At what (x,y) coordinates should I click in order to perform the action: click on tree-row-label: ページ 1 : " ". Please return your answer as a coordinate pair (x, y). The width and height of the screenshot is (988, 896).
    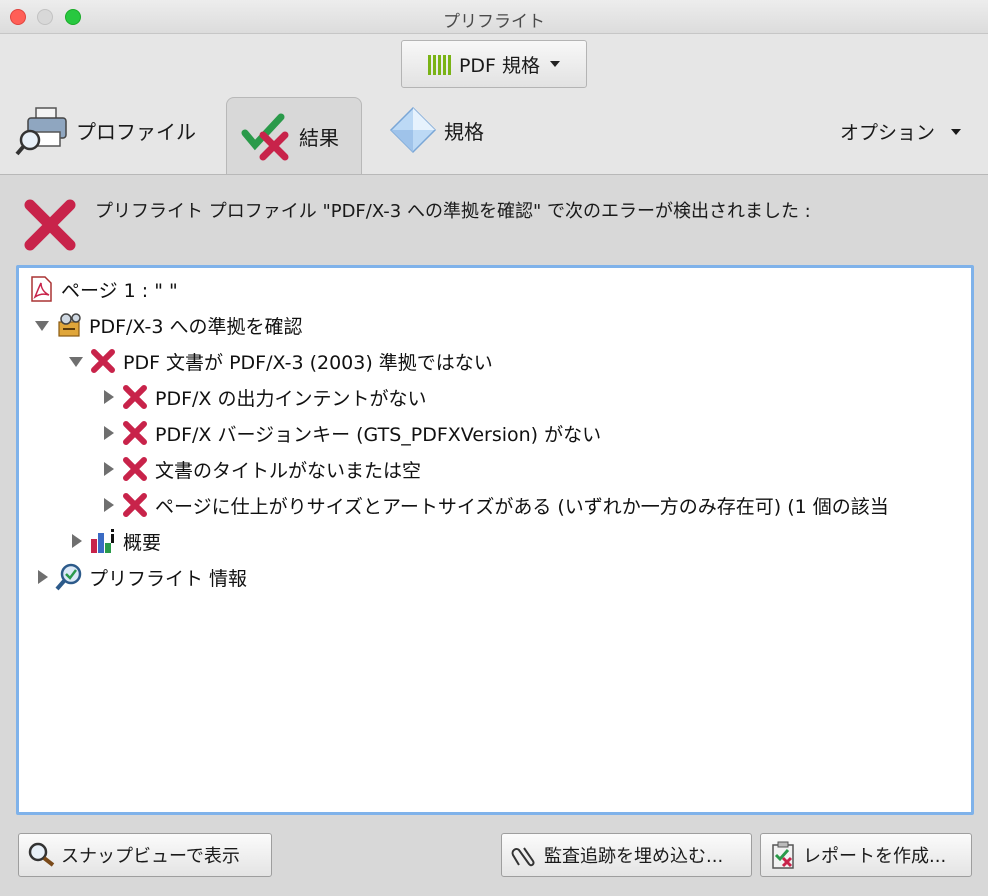
    Looking at the image, I should click on (119, 290).